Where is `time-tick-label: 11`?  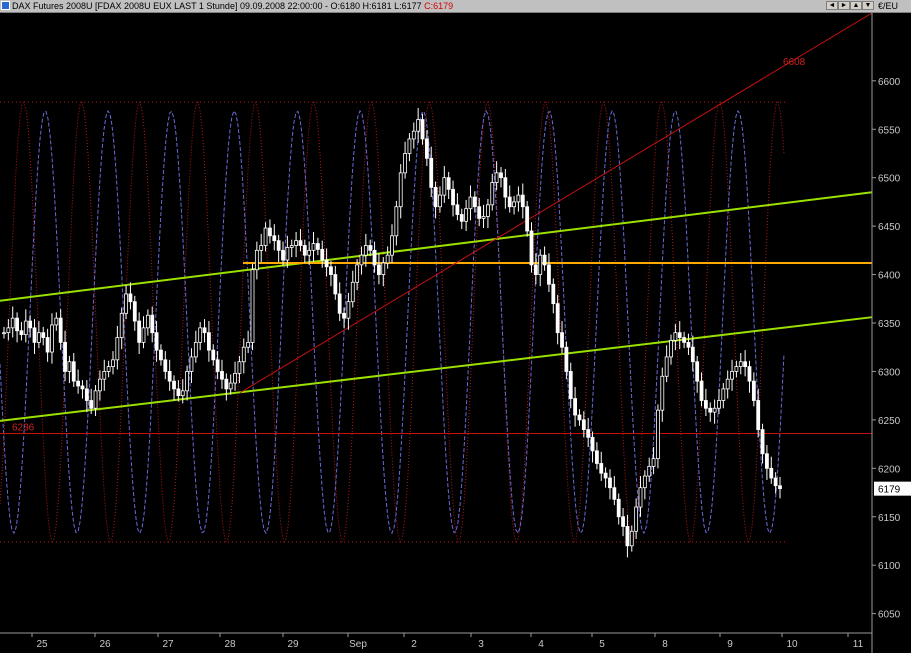 time-tick-label: 11 is located at coordinates (858, 644).